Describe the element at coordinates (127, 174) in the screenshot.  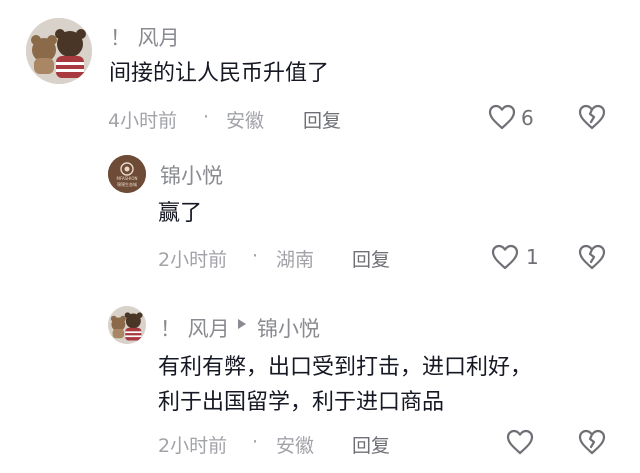
I see `avatar: MFASHION 锦锦生态城` at that location.